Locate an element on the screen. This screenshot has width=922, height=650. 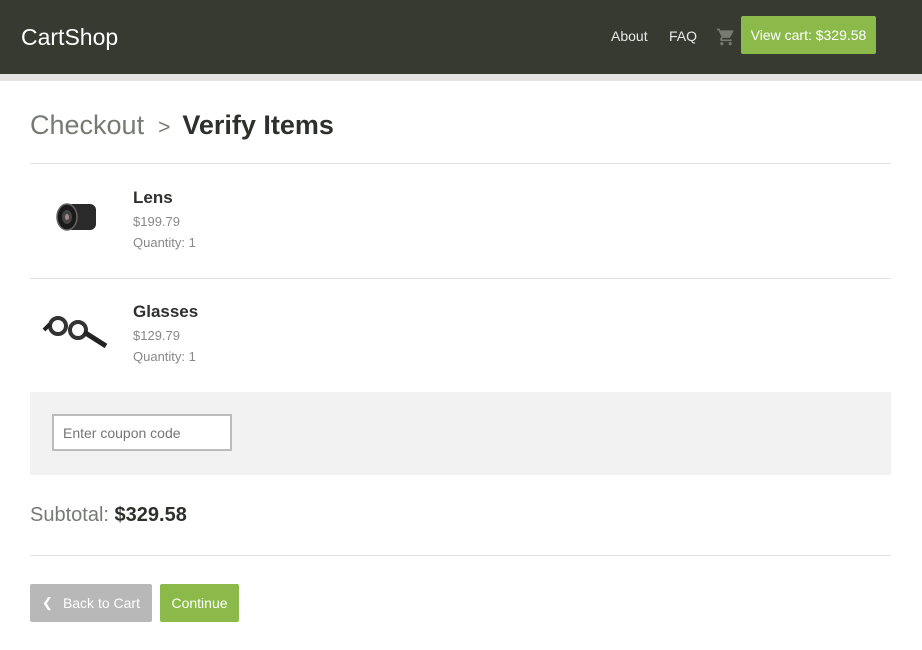
header-divider is located at coordinates (461, 77).